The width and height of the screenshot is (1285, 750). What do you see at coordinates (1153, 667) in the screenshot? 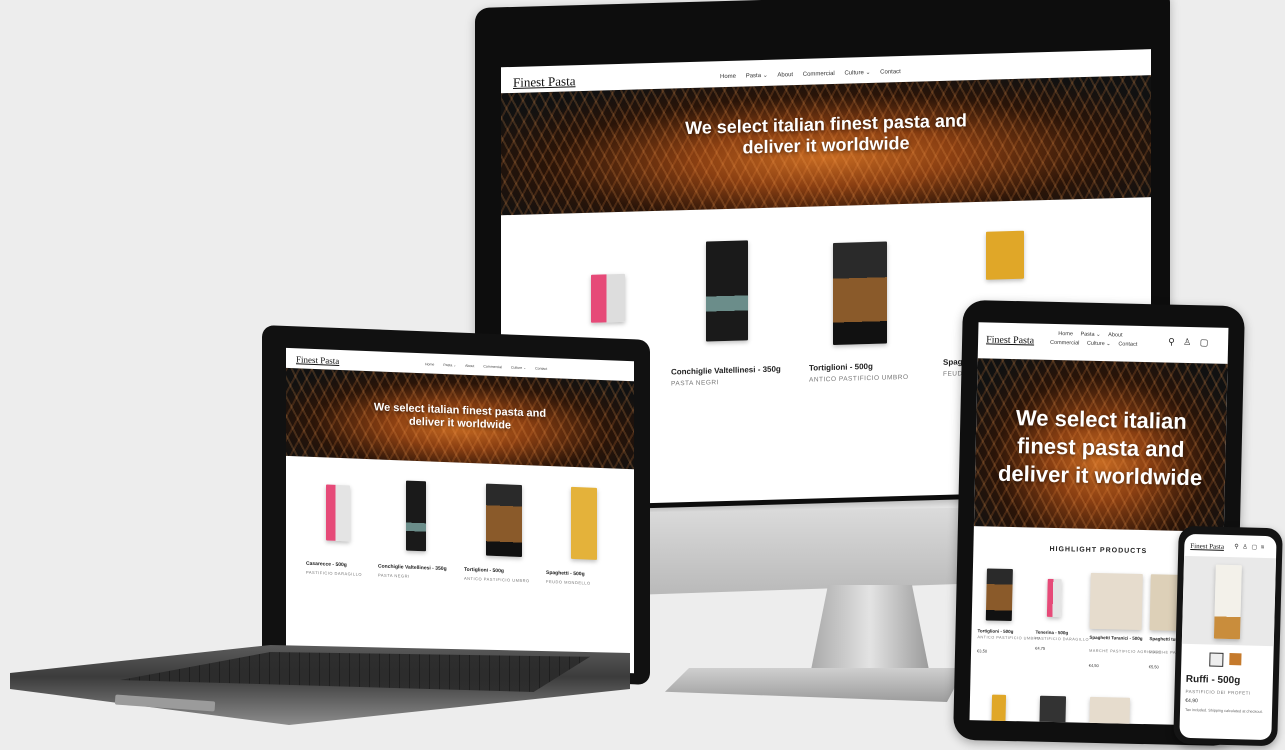
I see `product-price: €5,50` at bounding box center [1153, 667].